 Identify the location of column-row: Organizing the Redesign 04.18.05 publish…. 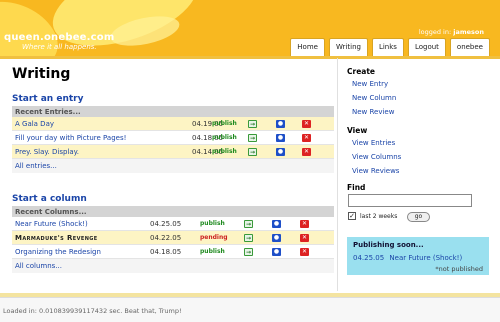
(173, 252).